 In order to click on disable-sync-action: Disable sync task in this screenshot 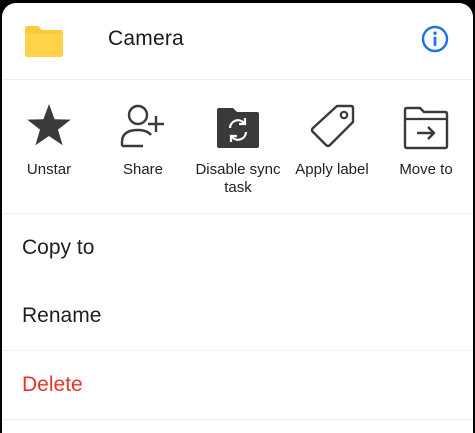, I will do `click(238, 144)`.